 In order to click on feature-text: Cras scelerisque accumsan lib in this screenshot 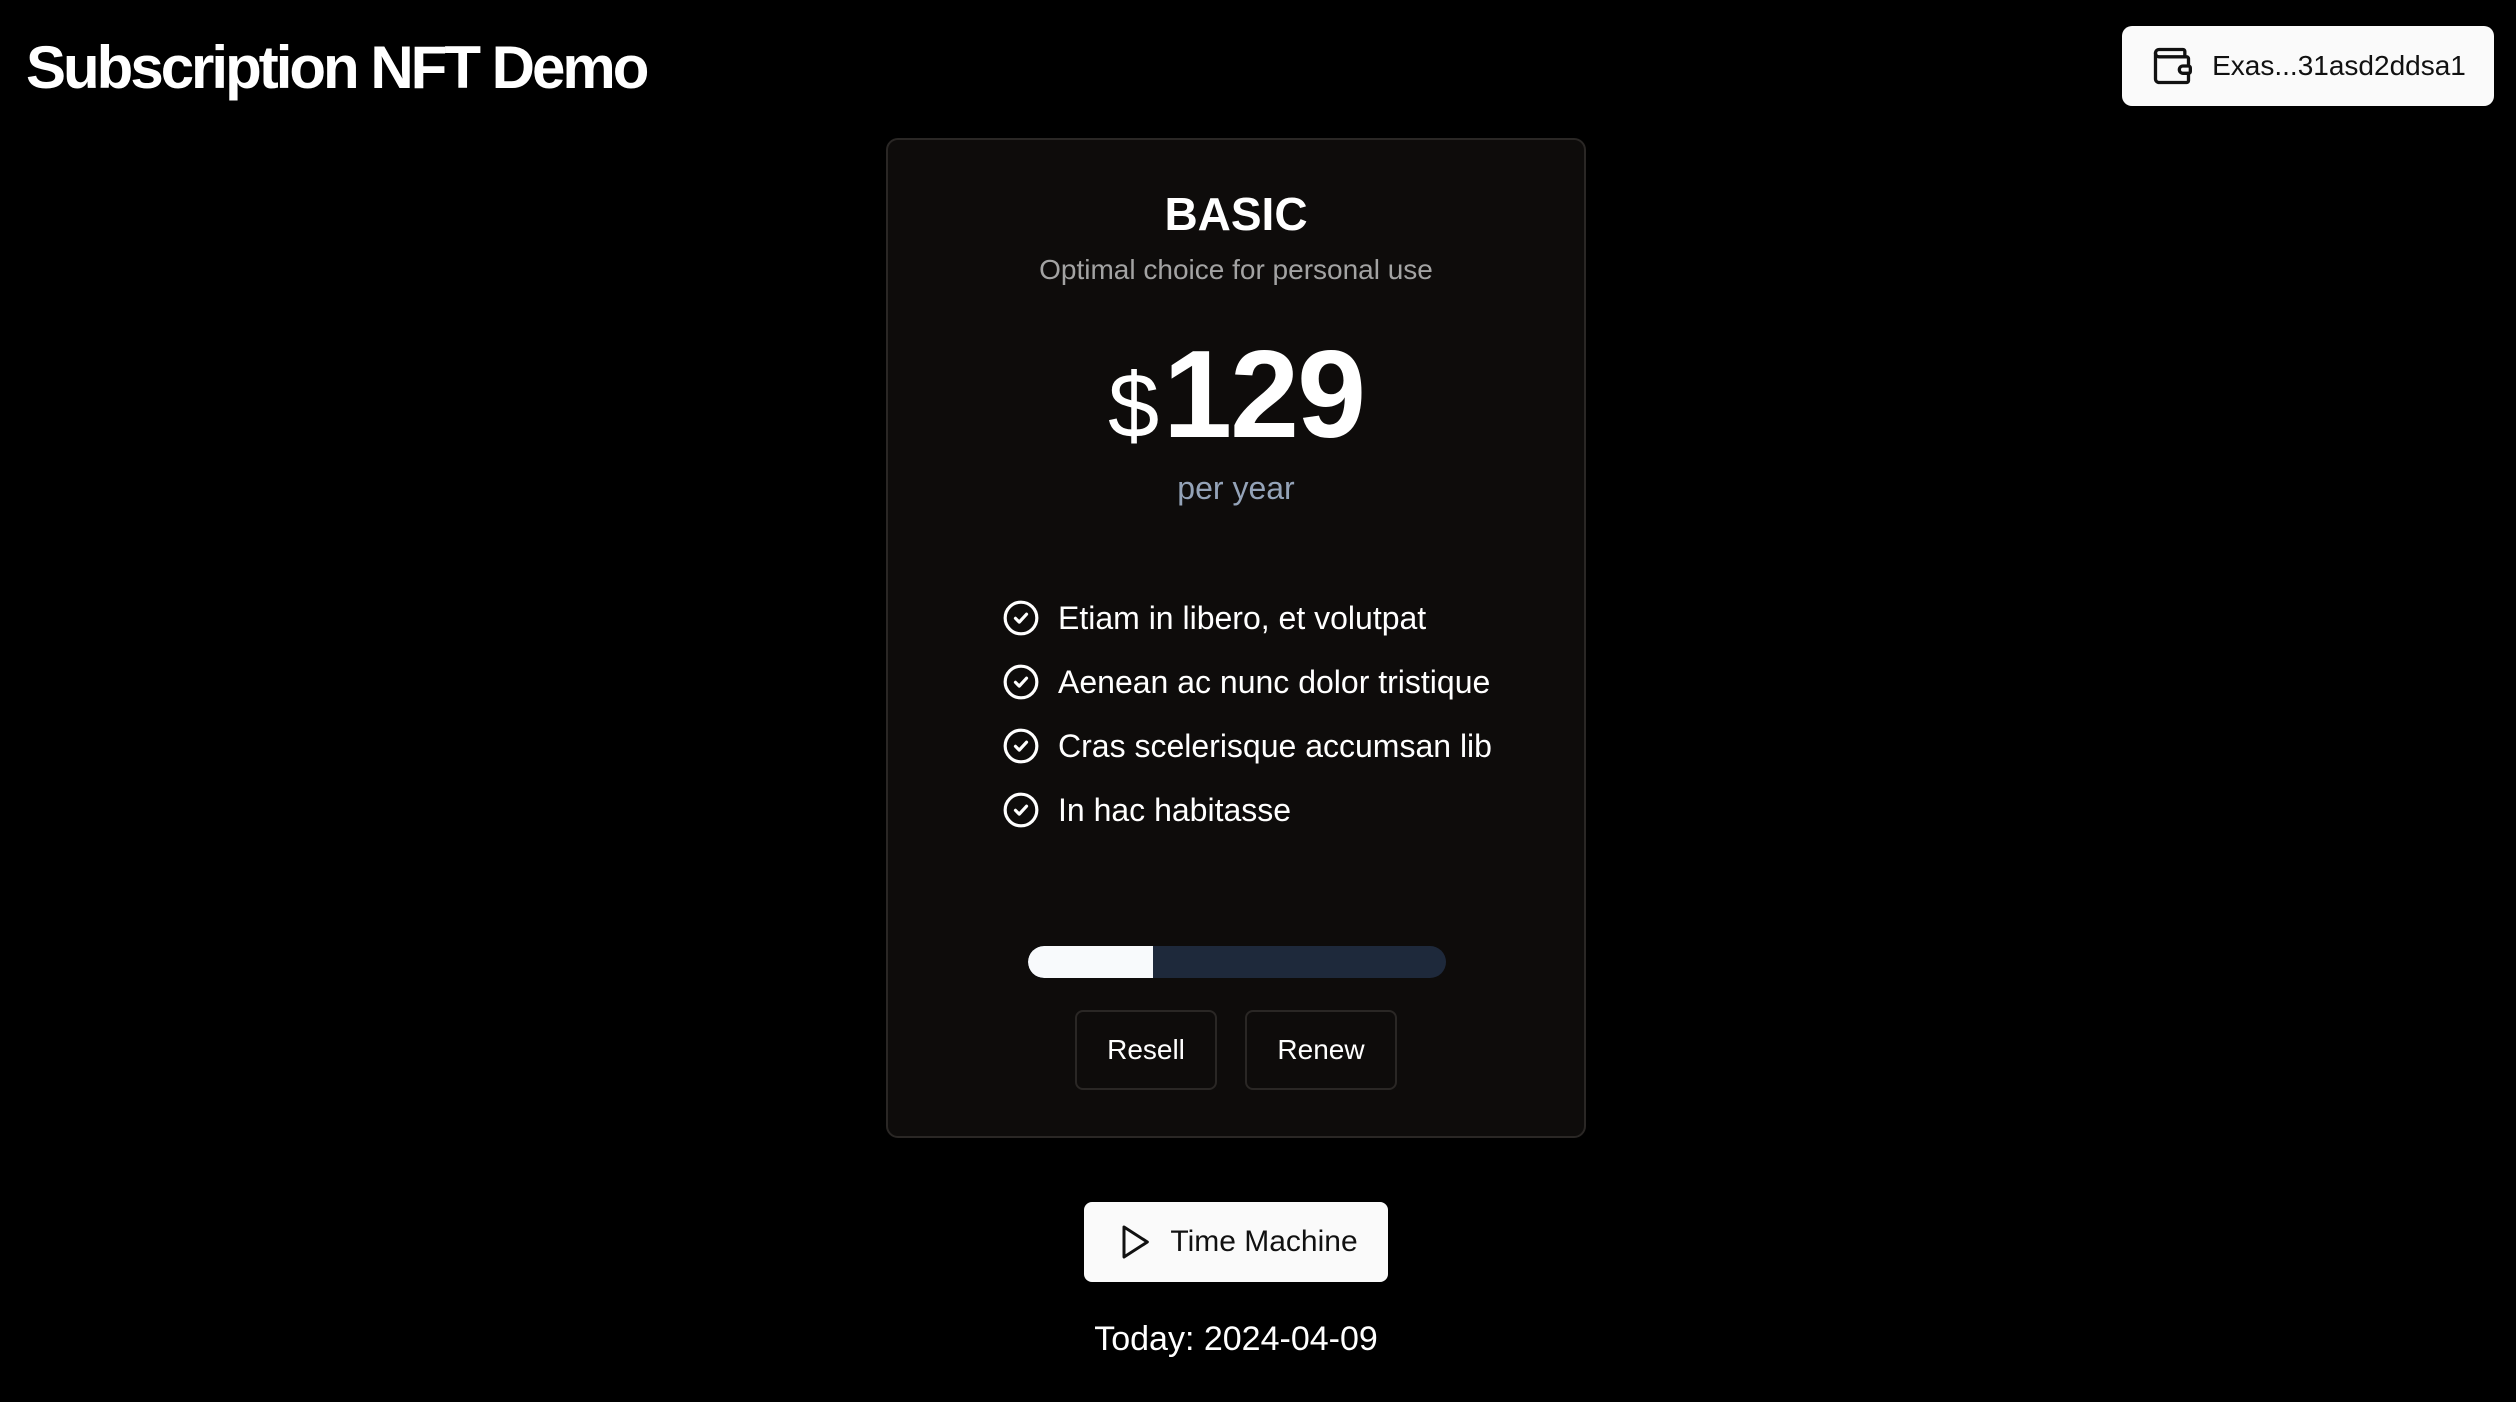, I will do `click(1275, 745)`.